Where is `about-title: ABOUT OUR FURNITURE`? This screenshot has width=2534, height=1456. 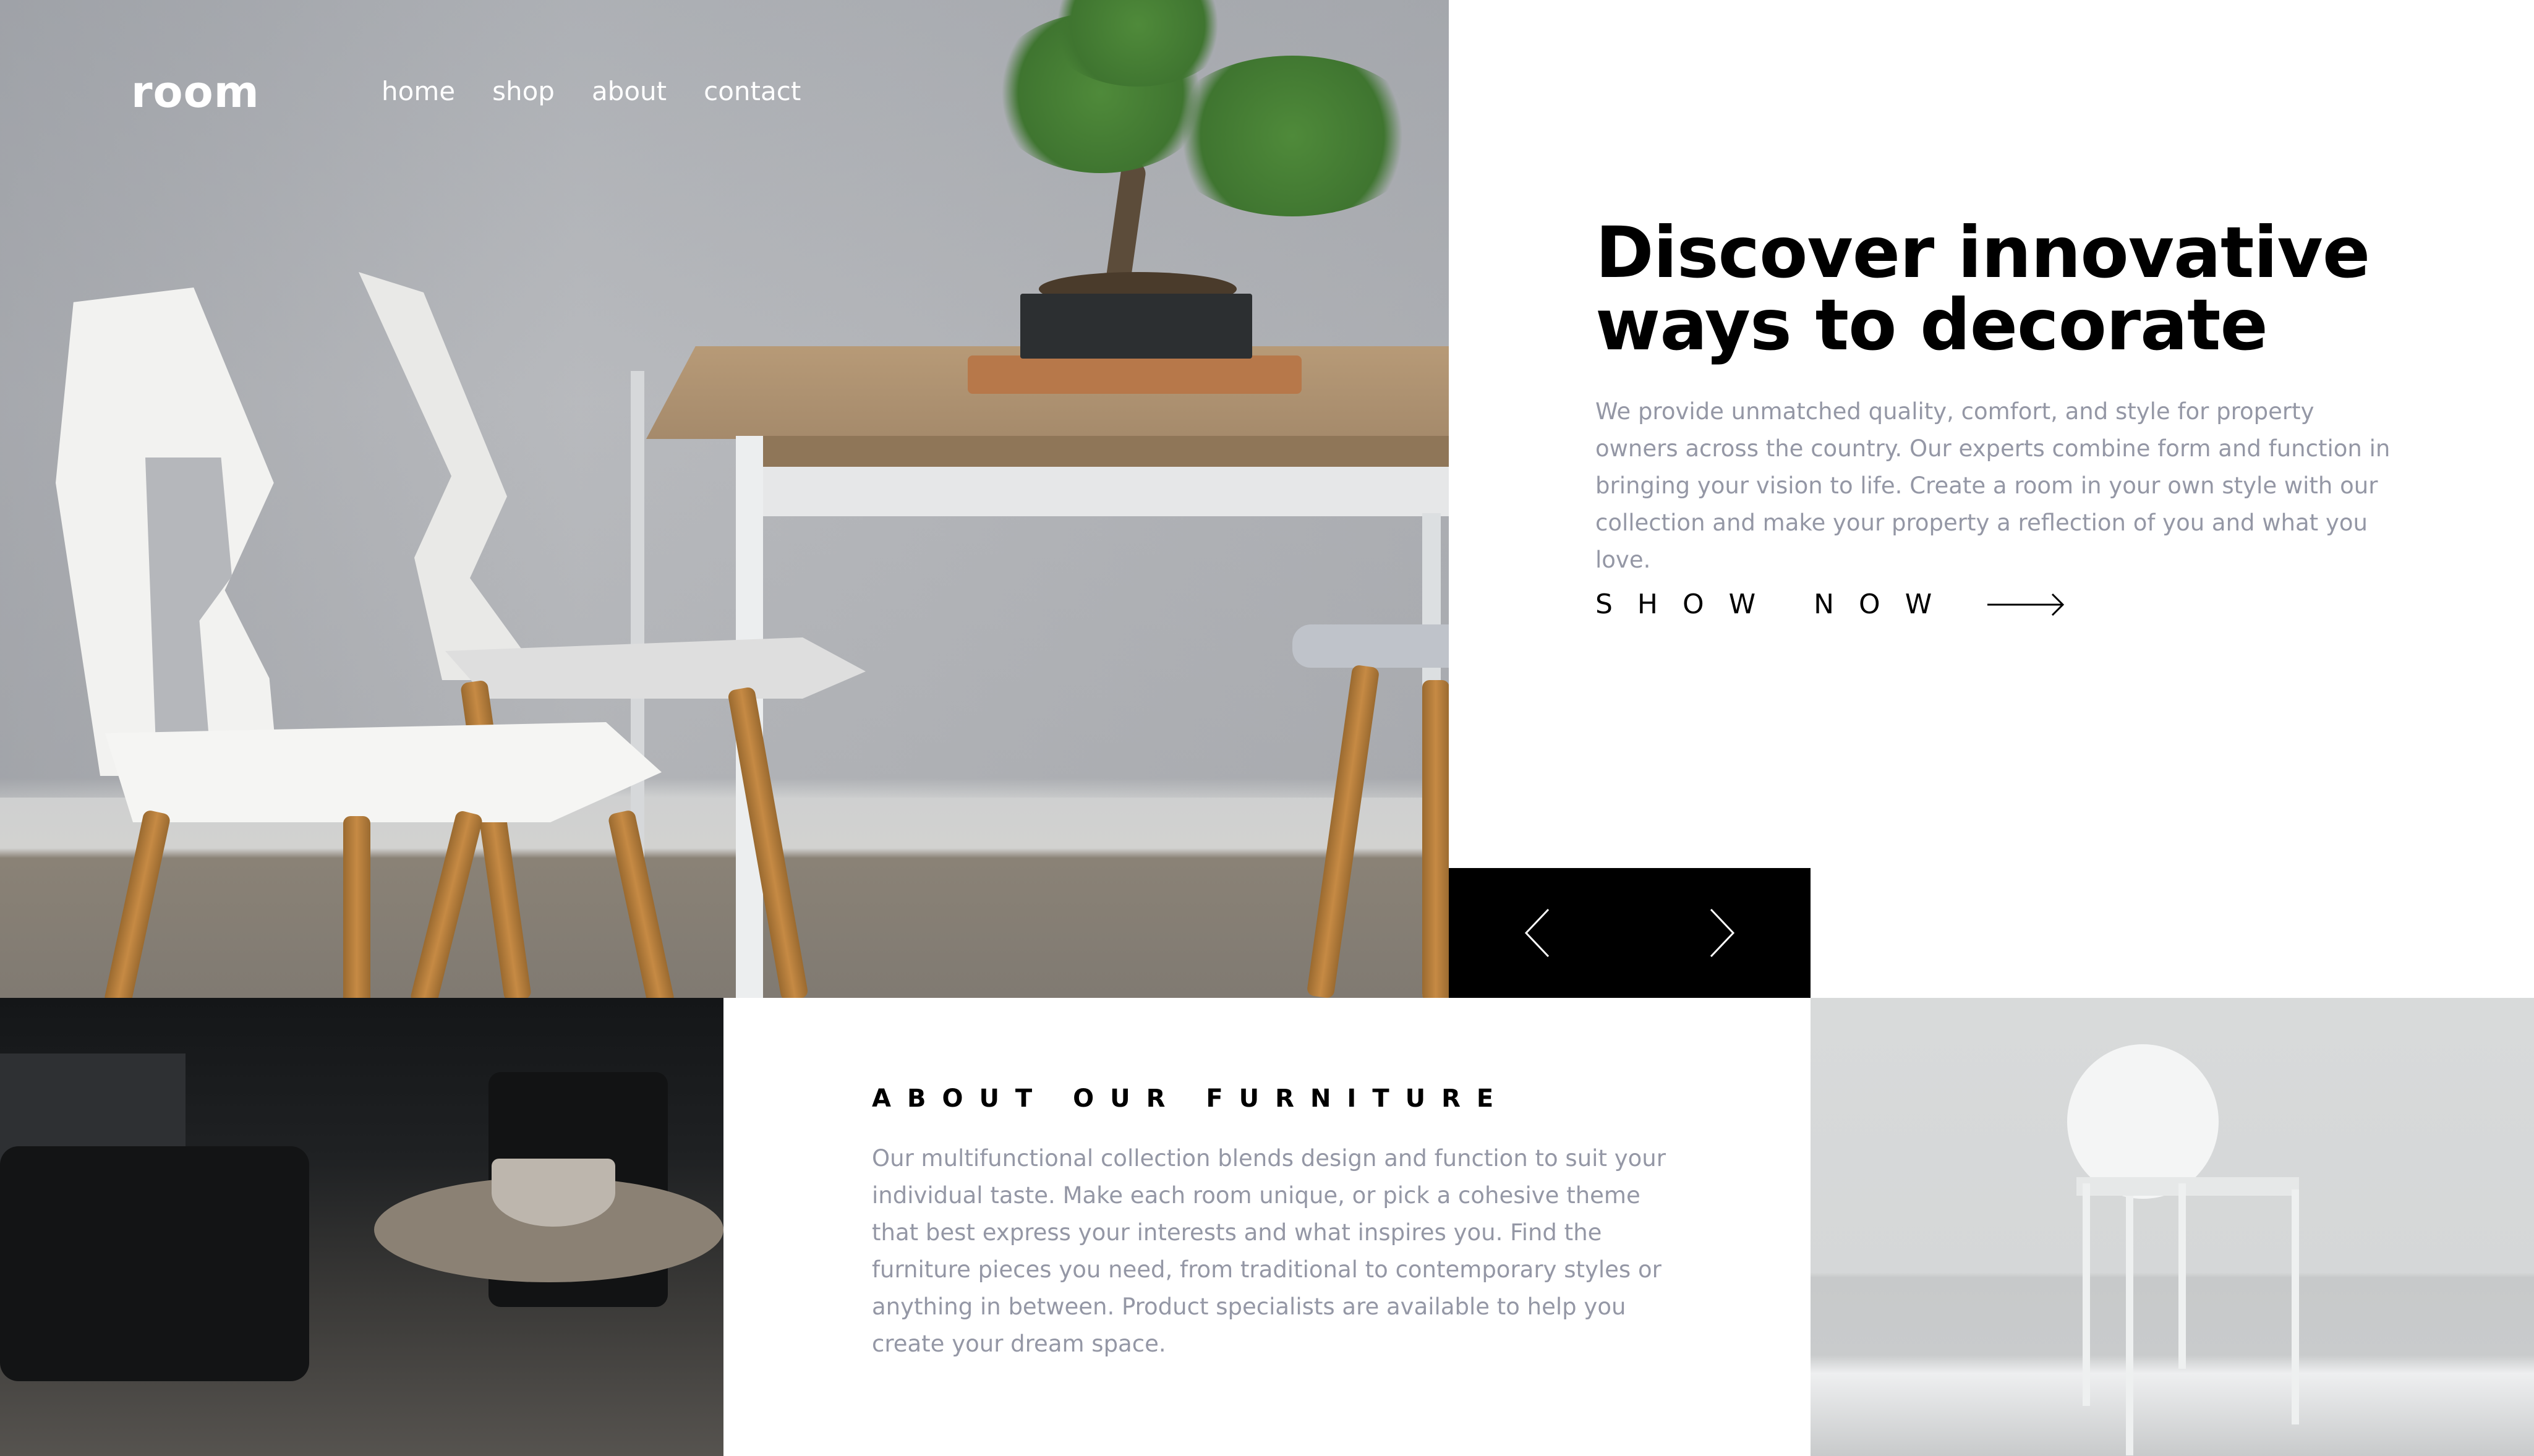 about-title: ABOUT OUR FURNITURE is located at coordinates (1191, 1098).